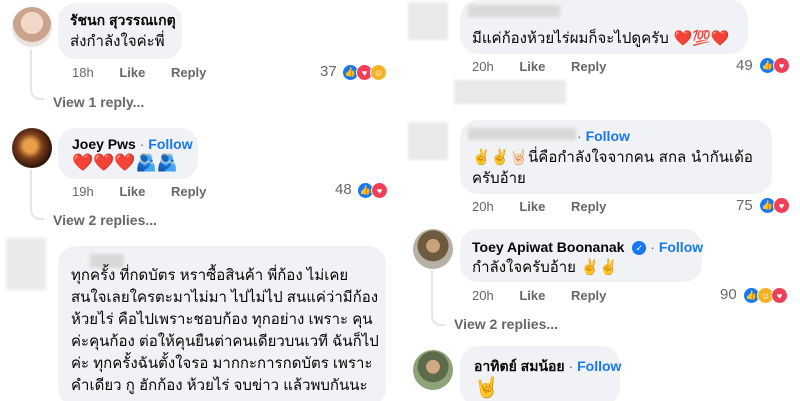  Describe the element at coordinates (343, 189) in the screenshot. I see `reaction-count: 48` at that location.